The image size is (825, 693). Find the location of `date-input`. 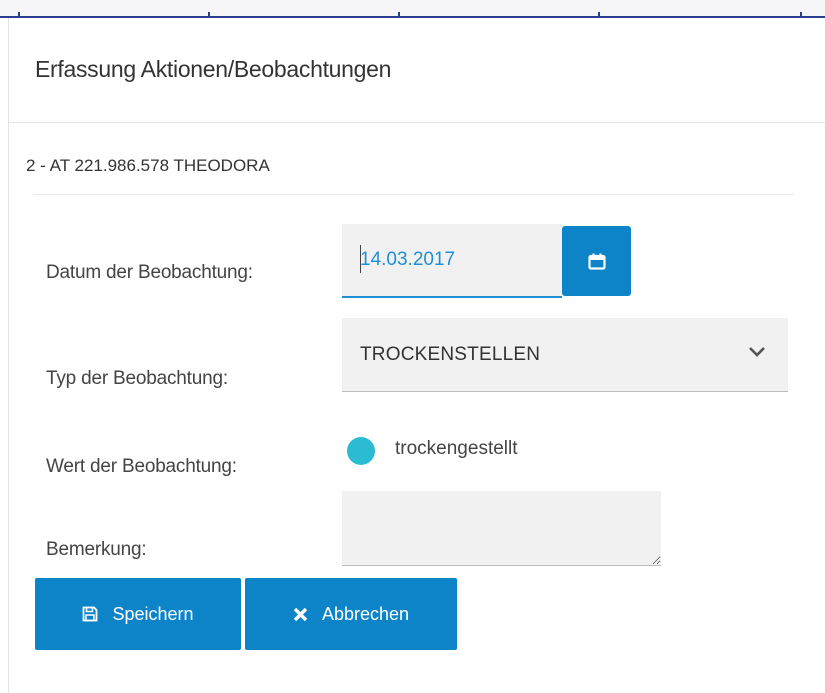

date-input is located at coordinates (452, 261).